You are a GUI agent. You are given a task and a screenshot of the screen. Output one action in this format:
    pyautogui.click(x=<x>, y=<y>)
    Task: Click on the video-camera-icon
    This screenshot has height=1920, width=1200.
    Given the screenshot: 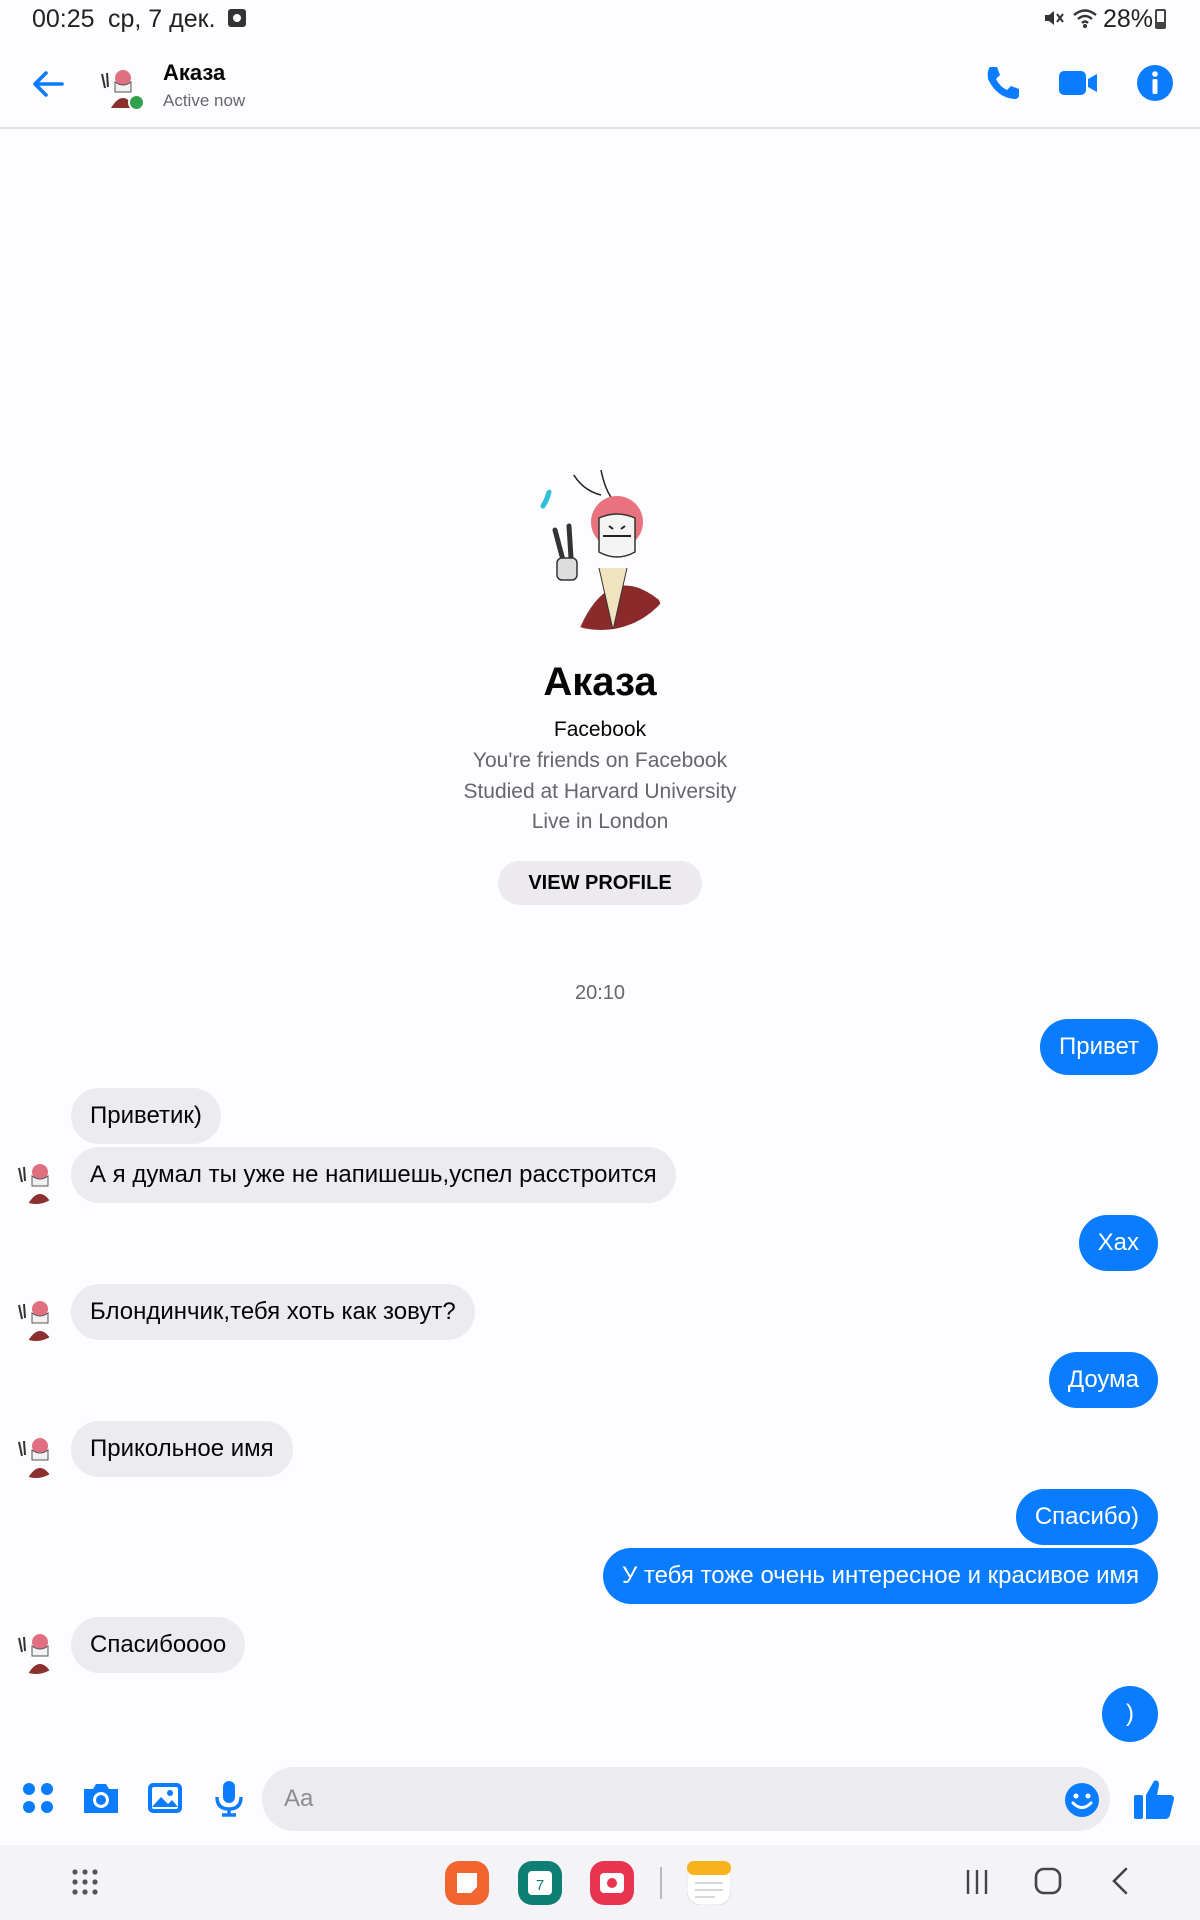 What is the action you would take?
    pyautogui.click(x=1078, y=83)
    